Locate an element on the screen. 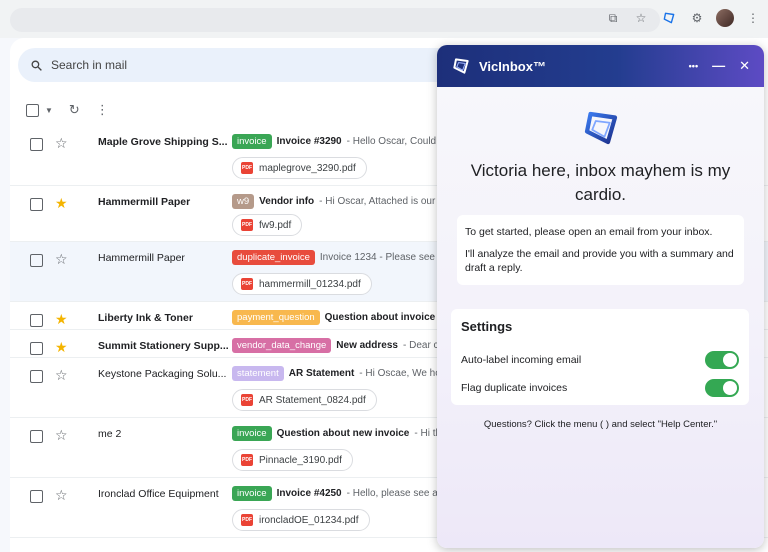  email-subject: New address is located at coordinates (367, 345).